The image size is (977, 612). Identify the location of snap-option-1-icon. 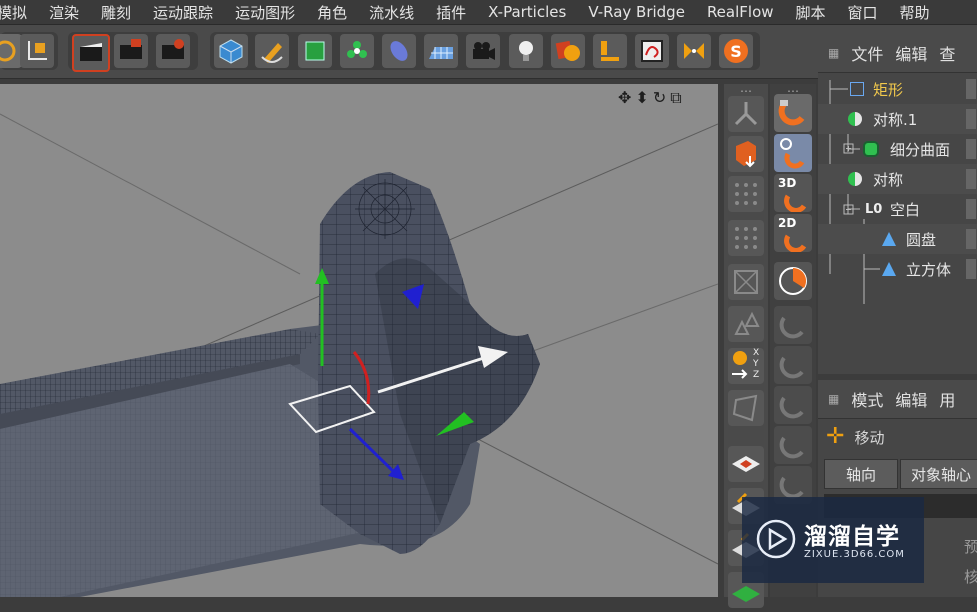
(793, 325).